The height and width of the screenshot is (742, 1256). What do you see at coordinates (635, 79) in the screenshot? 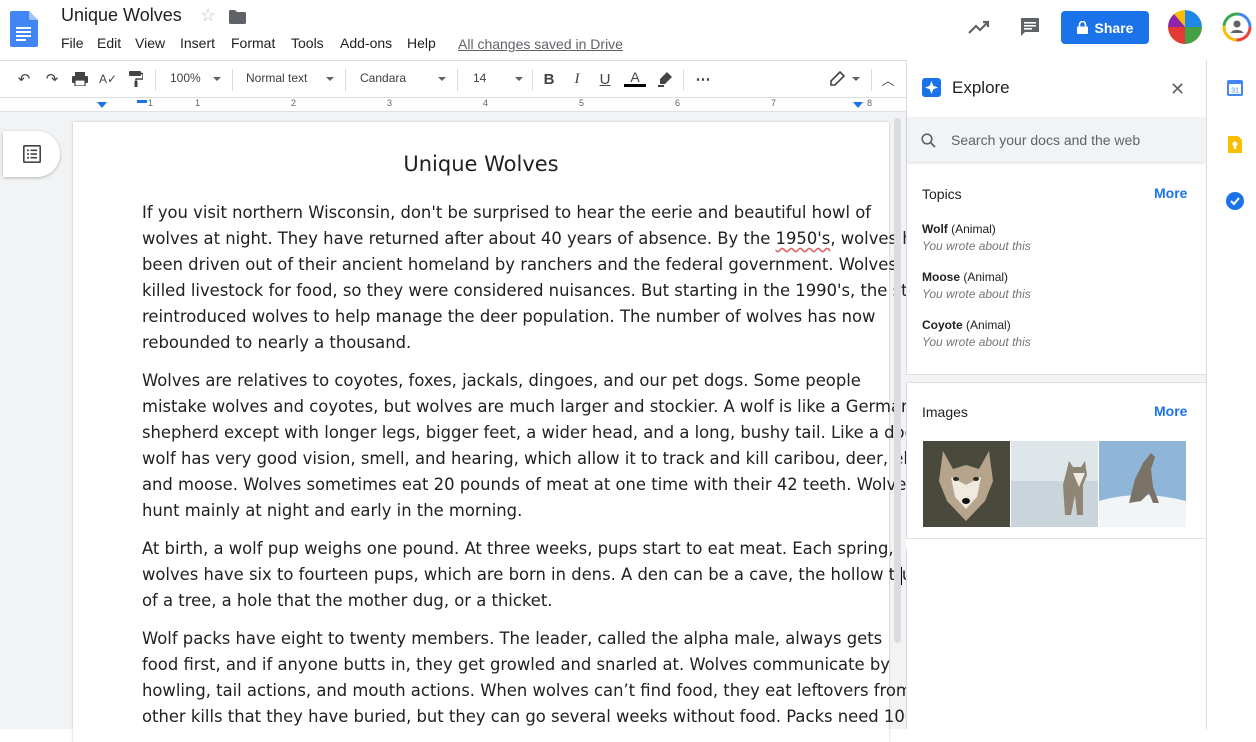
I see `text-color-icon: A` at bounding box center [635, 79].